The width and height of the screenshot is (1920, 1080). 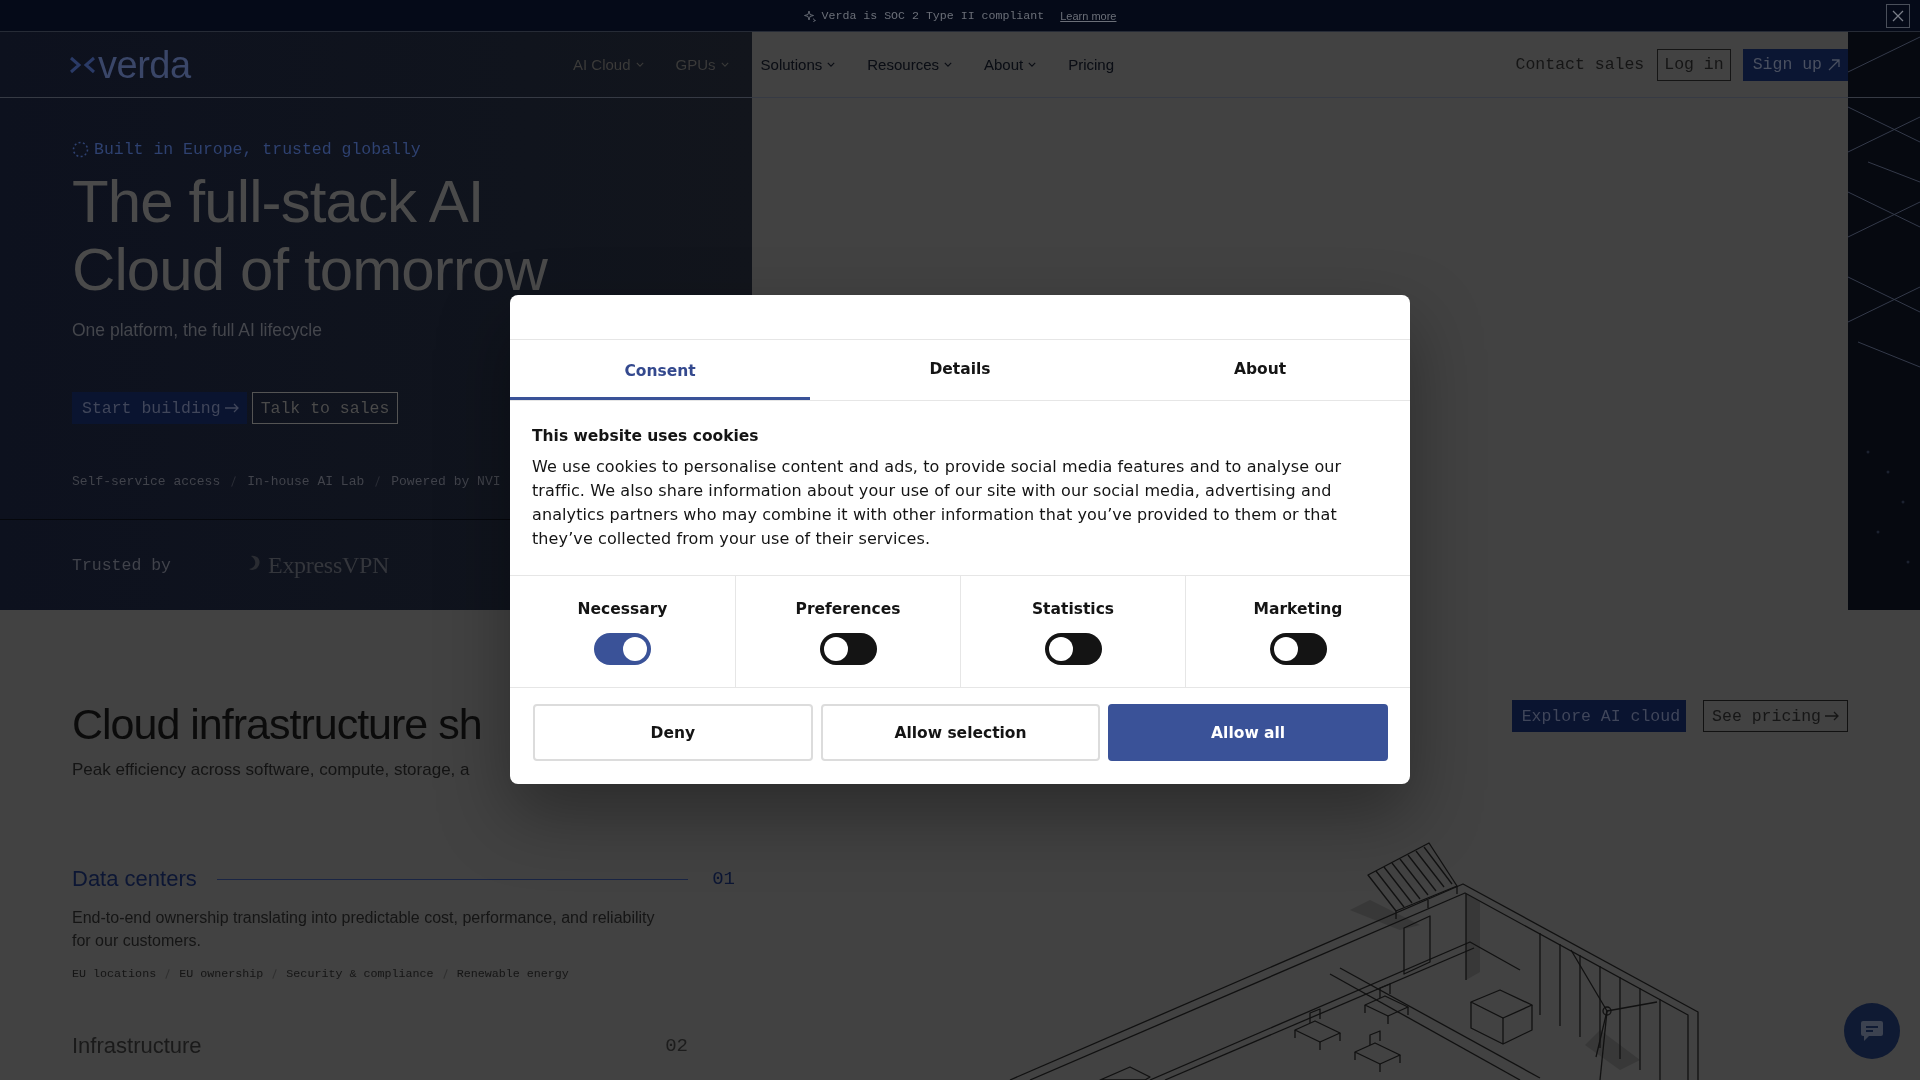 I want to click on close-icon, so click(x=1898, y=15).